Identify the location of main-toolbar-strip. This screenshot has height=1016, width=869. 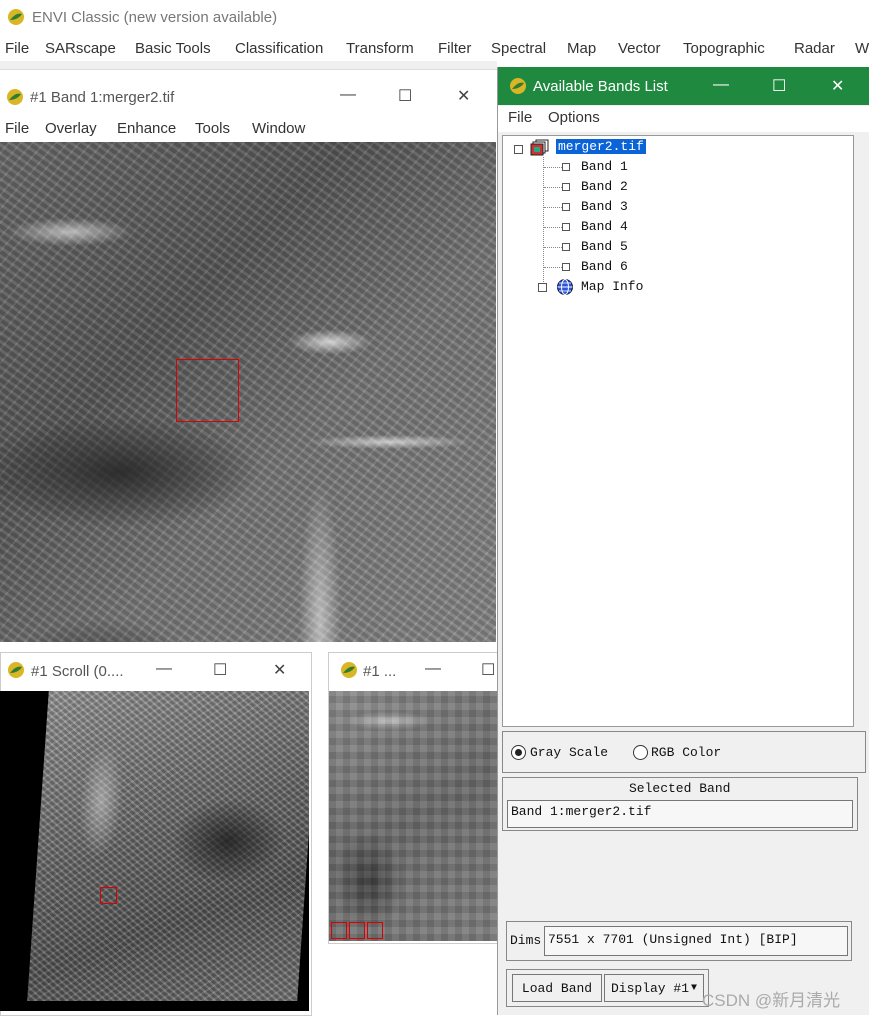
(248, 65).